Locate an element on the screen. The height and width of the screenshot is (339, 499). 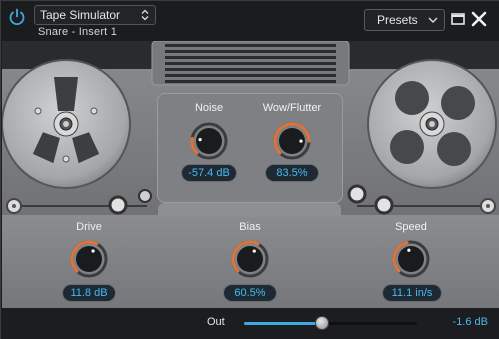
noise-knob-pointer is located at coordinates (200, 139).